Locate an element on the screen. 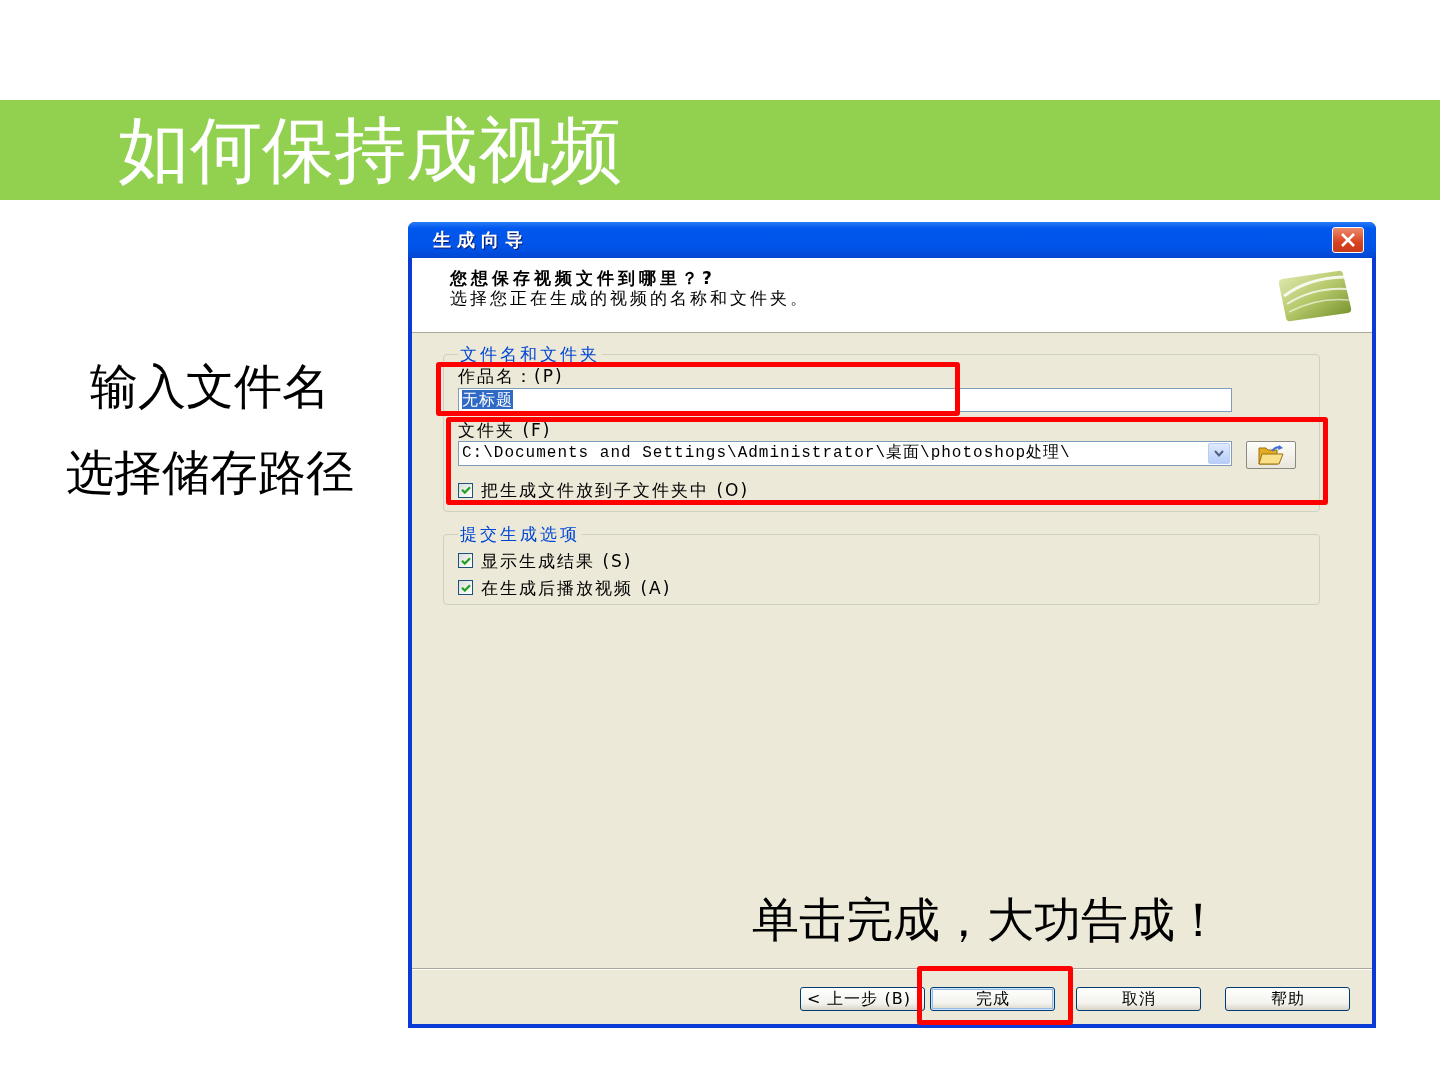  instruction-text: 输入文件名 is located at coordinates (210, 386).